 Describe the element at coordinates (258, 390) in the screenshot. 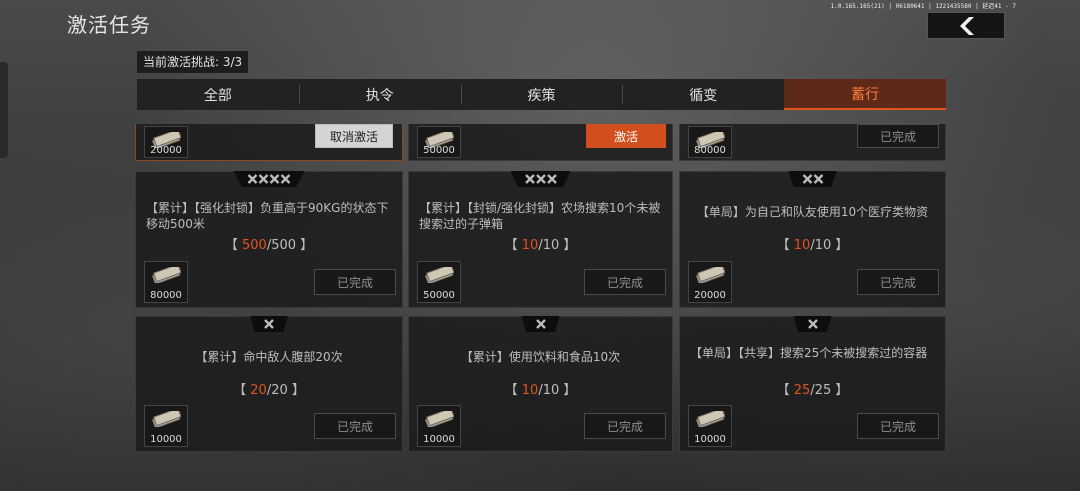

I see `progress-current: 20` at that location.